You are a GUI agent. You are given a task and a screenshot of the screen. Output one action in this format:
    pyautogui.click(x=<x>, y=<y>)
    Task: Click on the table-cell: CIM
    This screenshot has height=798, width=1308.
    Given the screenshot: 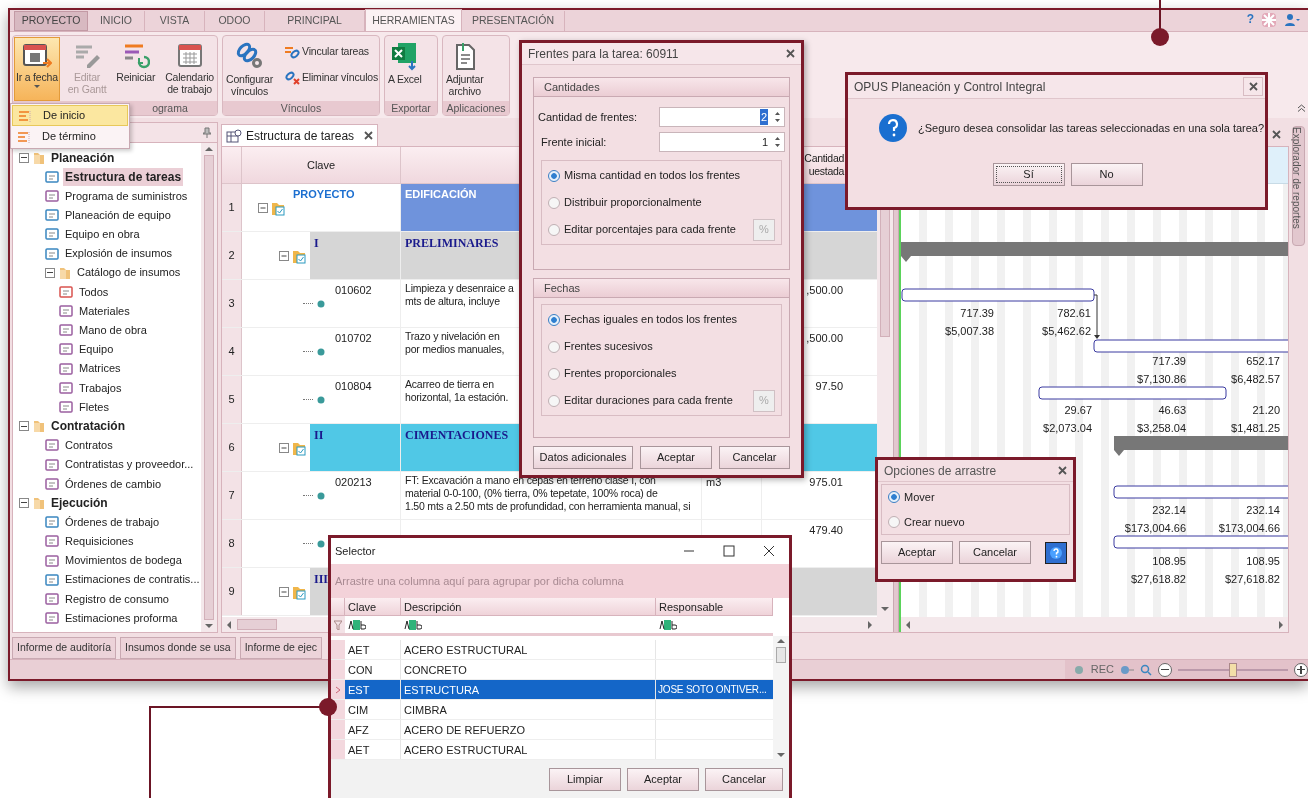 What is the action you would take?
    pyautogui.click(x=373, y=709)
    